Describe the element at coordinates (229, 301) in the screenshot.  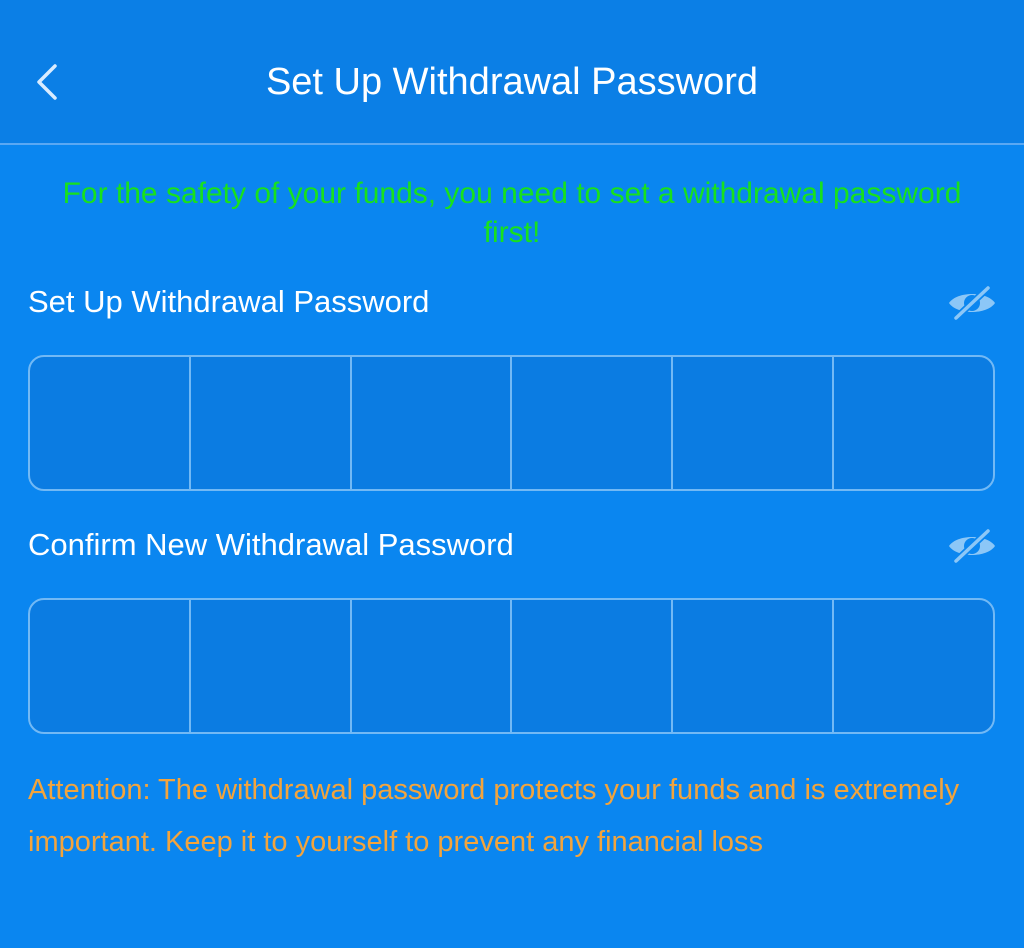
I see `password-label: Set Up Withdrawal Password` at that location.